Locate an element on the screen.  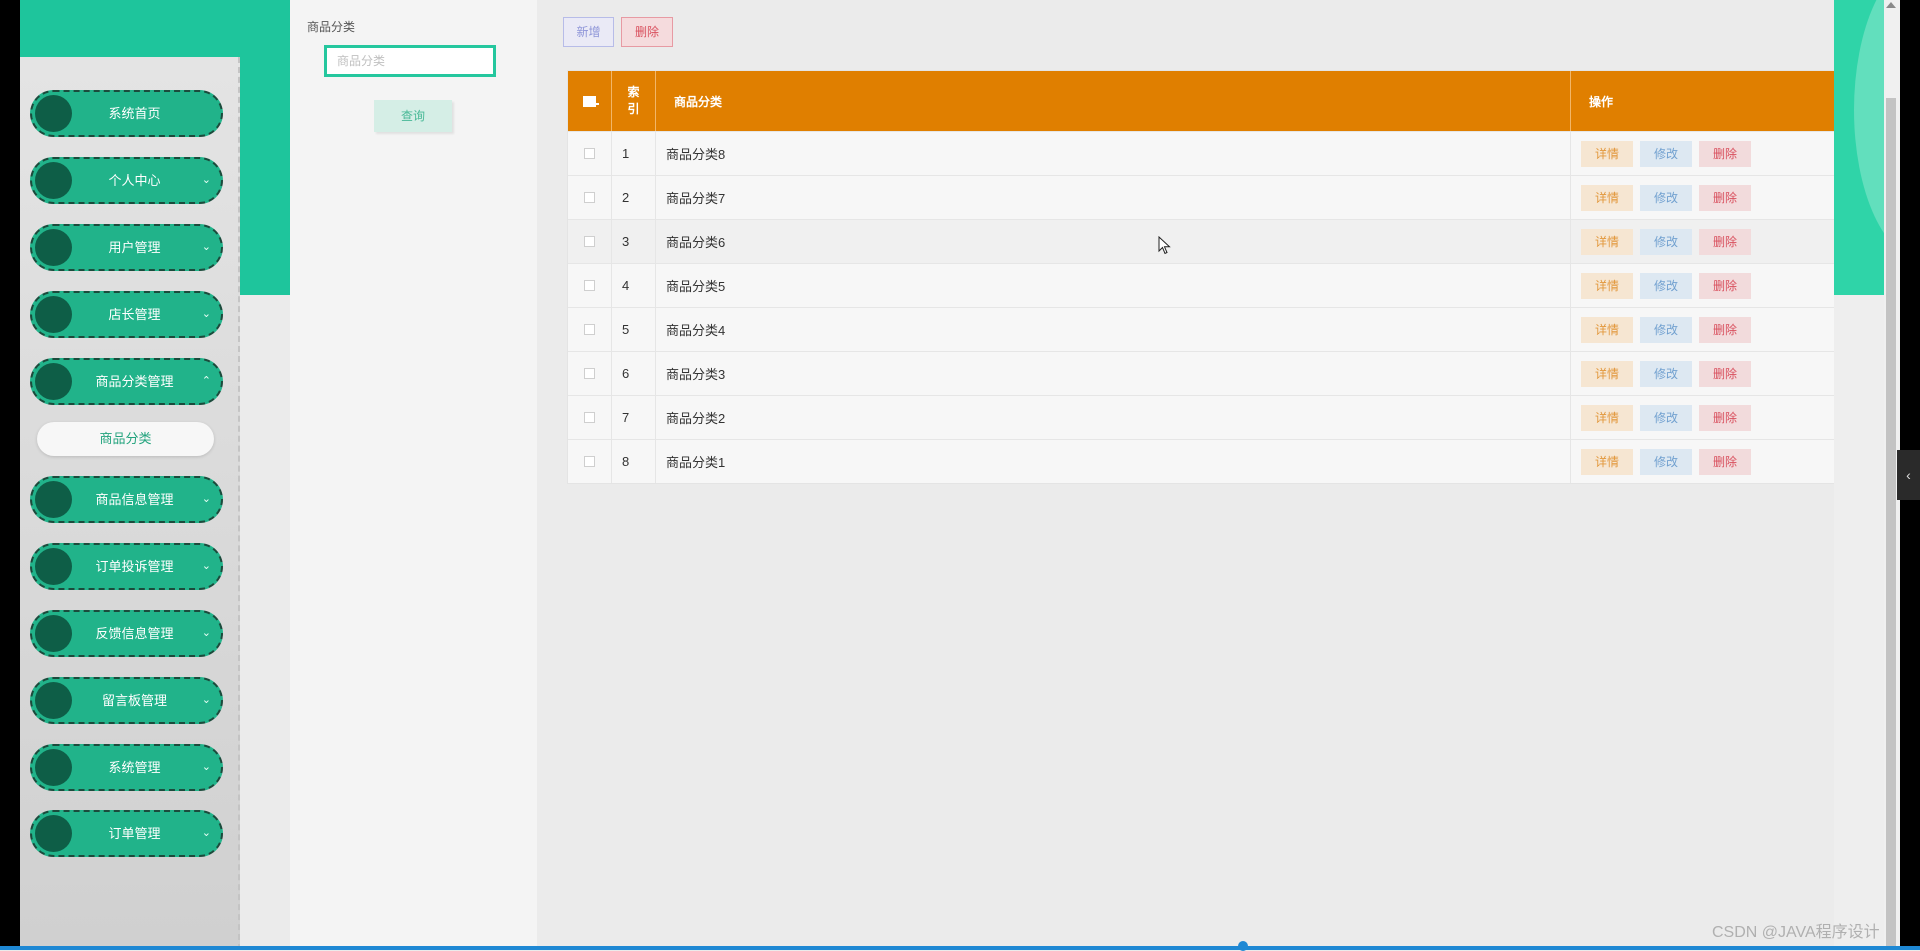
table-header: 索 引 商品分类 操作 is located at coordinates (1201, 101).